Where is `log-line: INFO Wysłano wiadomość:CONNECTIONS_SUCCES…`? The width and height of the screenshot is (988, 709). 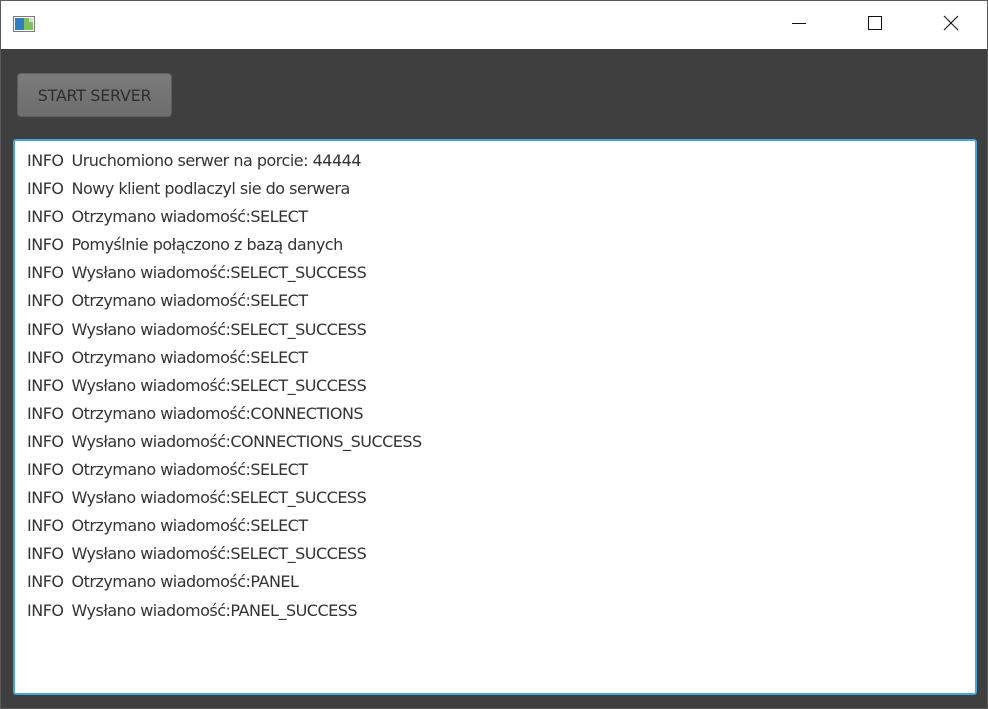
log-line: INFO Wysłano wiadomość:CONNECTIONS_SUCCES… is located at coordinates (495, 442).